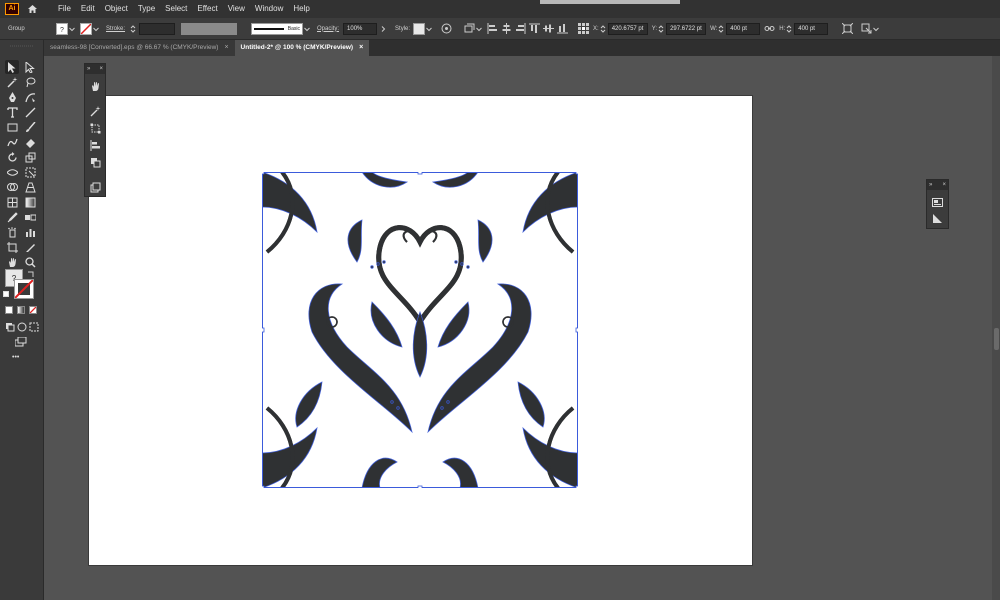  Describe the element at coordinates (996, 339) in the screenshot. I see `scrollbar-thumb` at that location.